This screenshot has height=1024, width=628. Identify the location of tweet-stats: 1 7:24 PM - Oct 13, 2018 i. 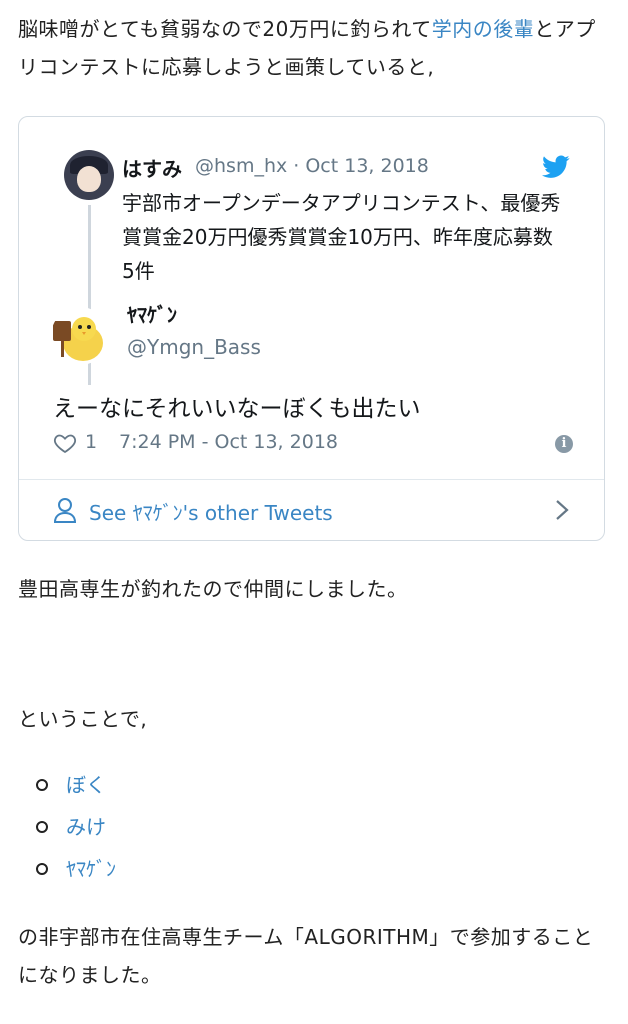
(313, 446).